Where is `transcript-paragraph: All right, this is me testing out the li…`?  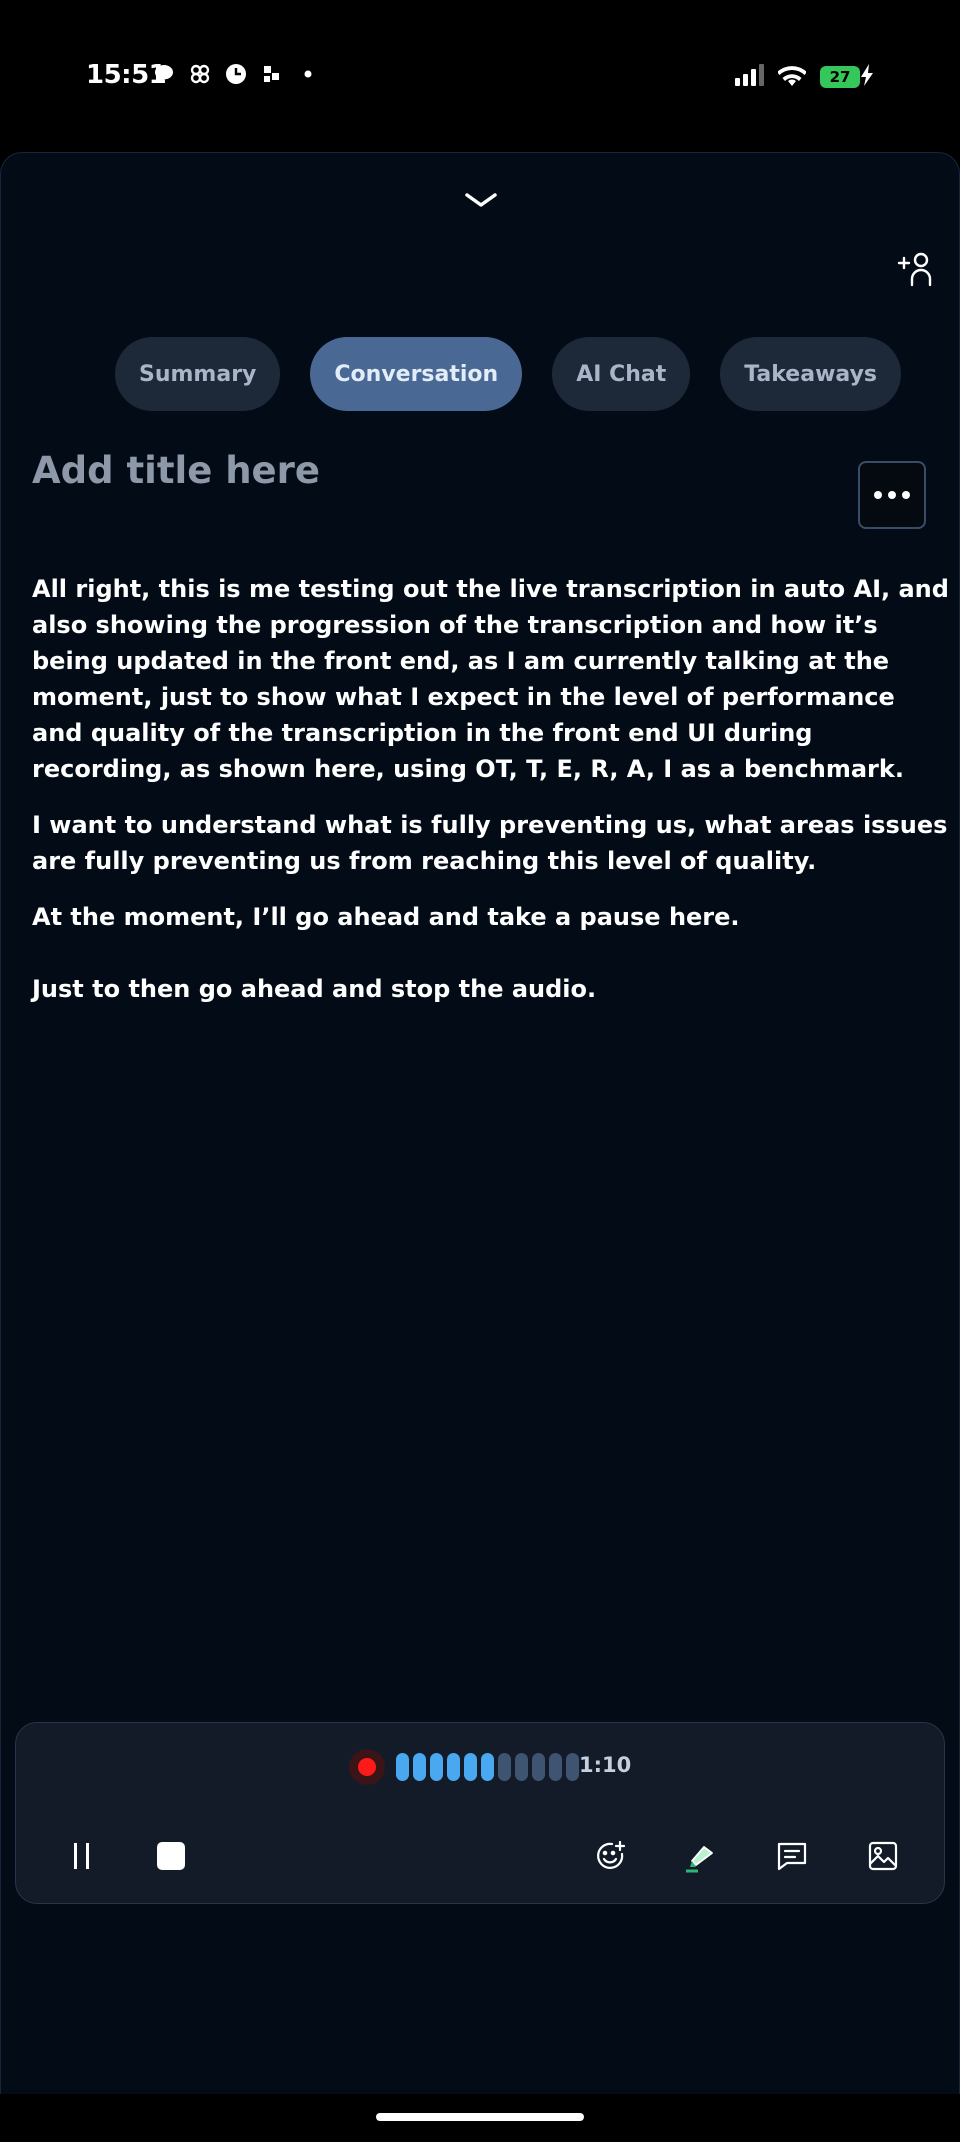
transcript-paragraph: All right, this is me testing out the li… is located at coordinates (490, 679).